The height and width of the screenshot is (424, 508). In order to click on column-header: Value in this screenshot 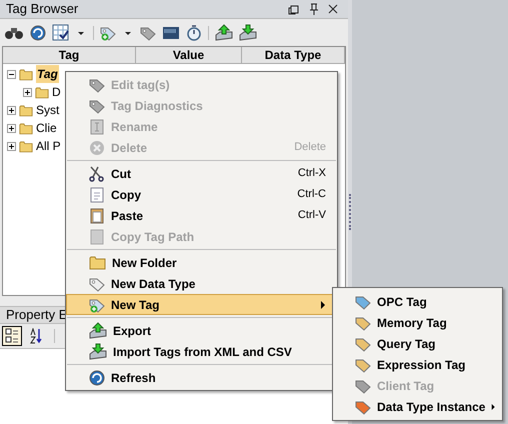, I will do `click(189, 55)`.